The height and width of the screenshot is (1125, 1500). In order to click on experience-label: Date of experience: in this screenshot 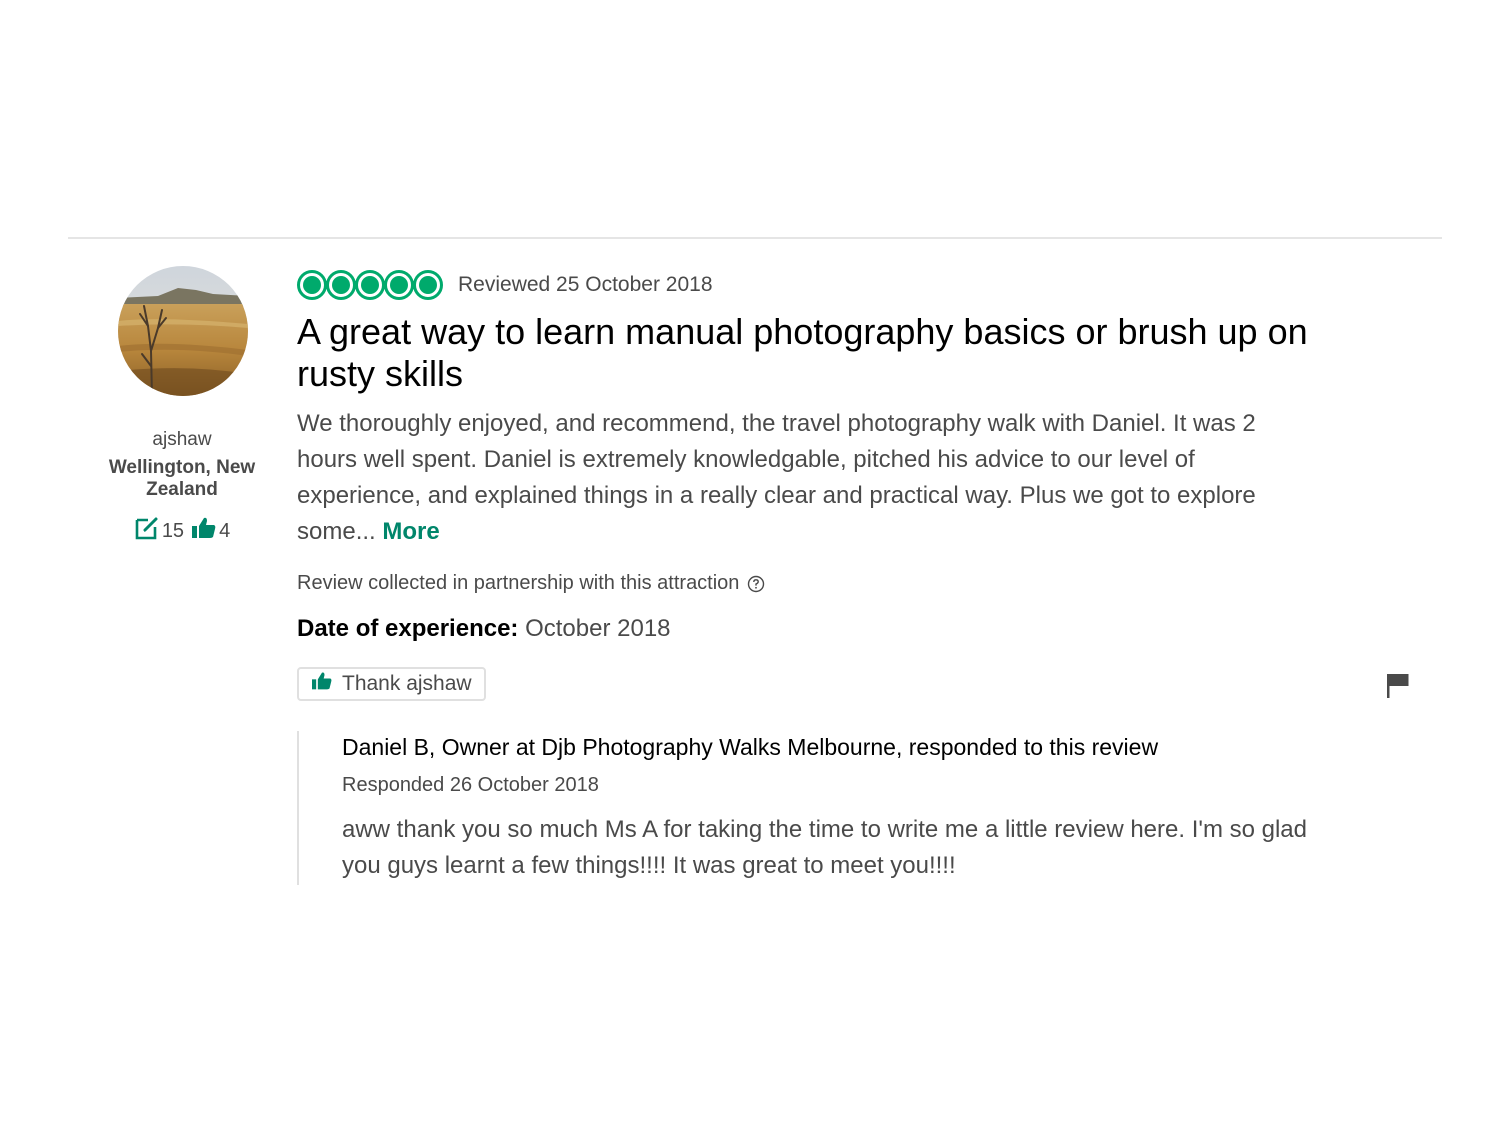, I will do `click(408, 628)`.